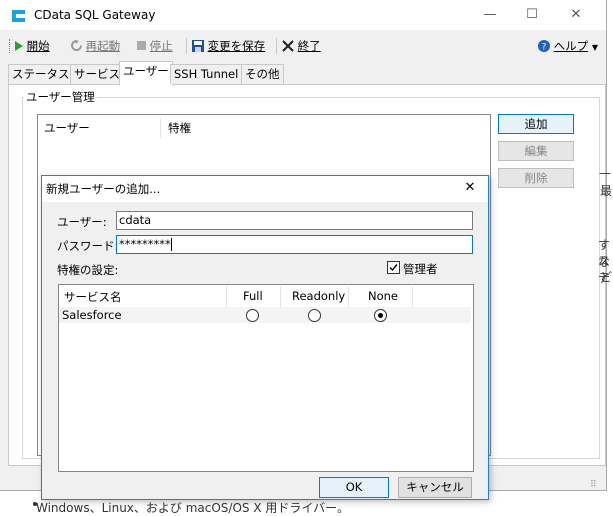 The height and width of the screenshot is (516, 613). What do you see at coordinates (206, 74) in the screenshot?
I see `tab-ssh-tunnel: SSH Tunnel` at bounding box center [206, 74].